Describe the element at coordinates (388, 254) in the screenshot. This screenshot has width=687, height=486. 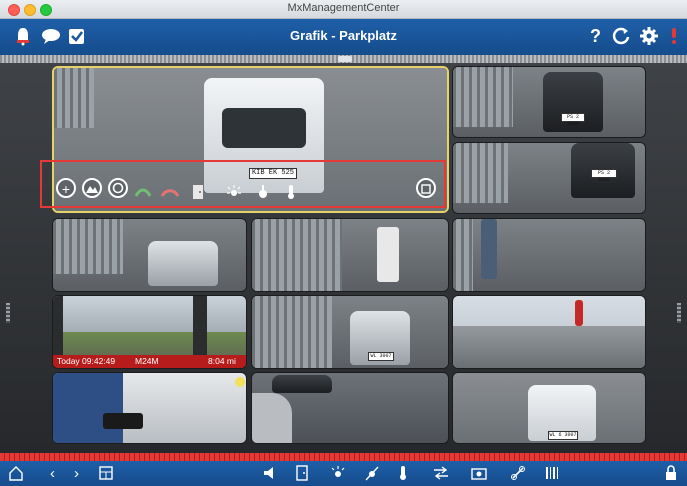
I see `scooter-rider` at that location.